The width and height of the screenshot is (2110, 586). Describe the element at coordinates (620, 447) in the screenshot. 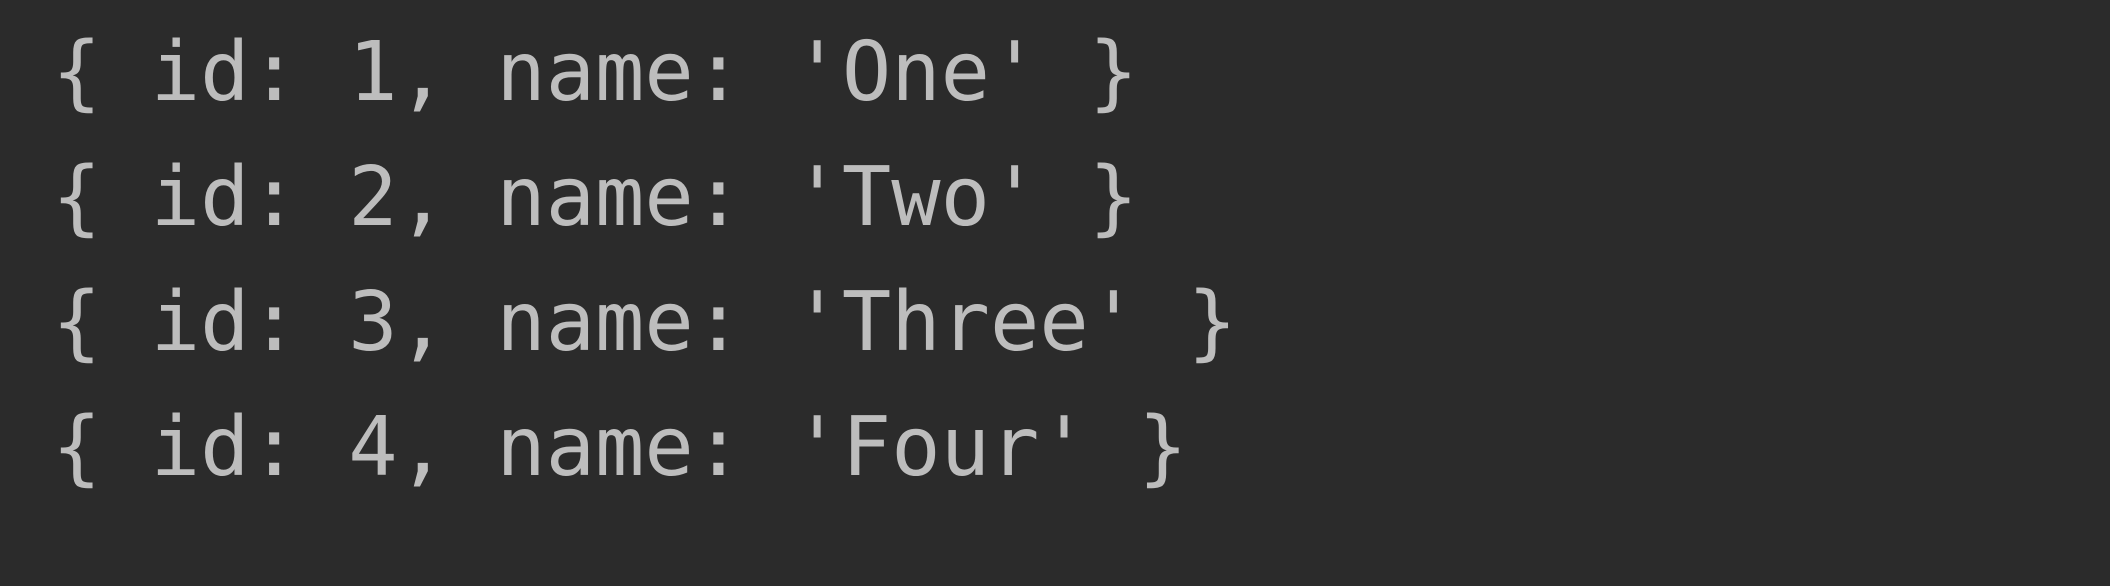

I see `console-line: { id: 4, name: 'Four' }` at that location.